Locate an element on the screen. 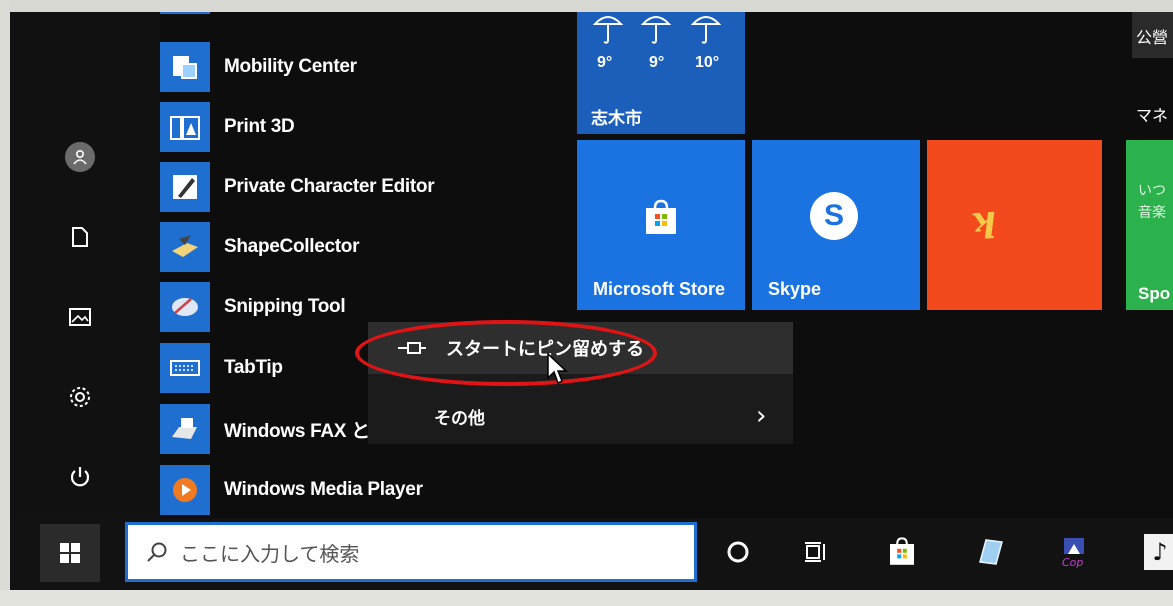 The height and width of the screenshot is (606, 1173). cortana-button is located at coordinates (738, 552).